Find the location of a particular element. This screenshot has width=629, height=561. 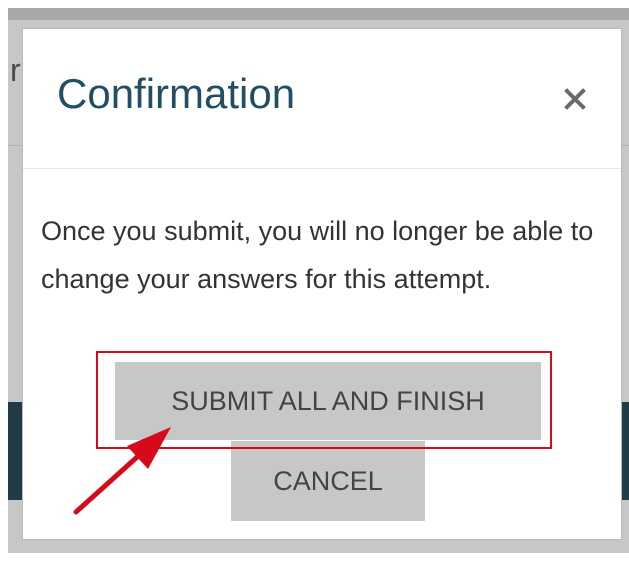

pointer-arrow-icon is located at coordinates (122, 471).